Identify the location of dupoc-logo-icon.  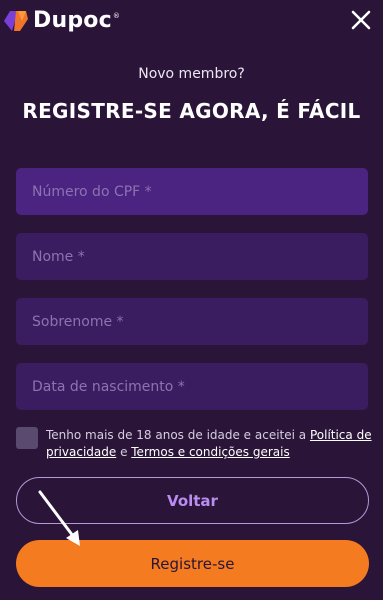
(16, 21).